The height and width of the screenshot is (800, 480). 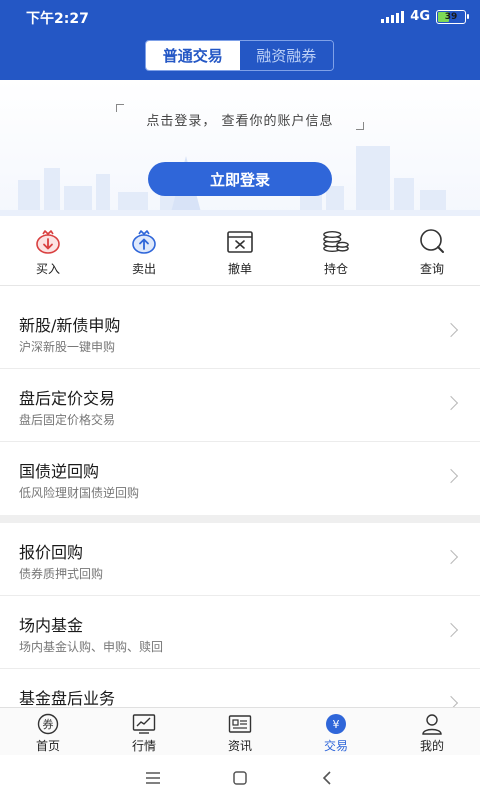 I want to click on quick-action-label: 持仓, so click(x=335, y=269).